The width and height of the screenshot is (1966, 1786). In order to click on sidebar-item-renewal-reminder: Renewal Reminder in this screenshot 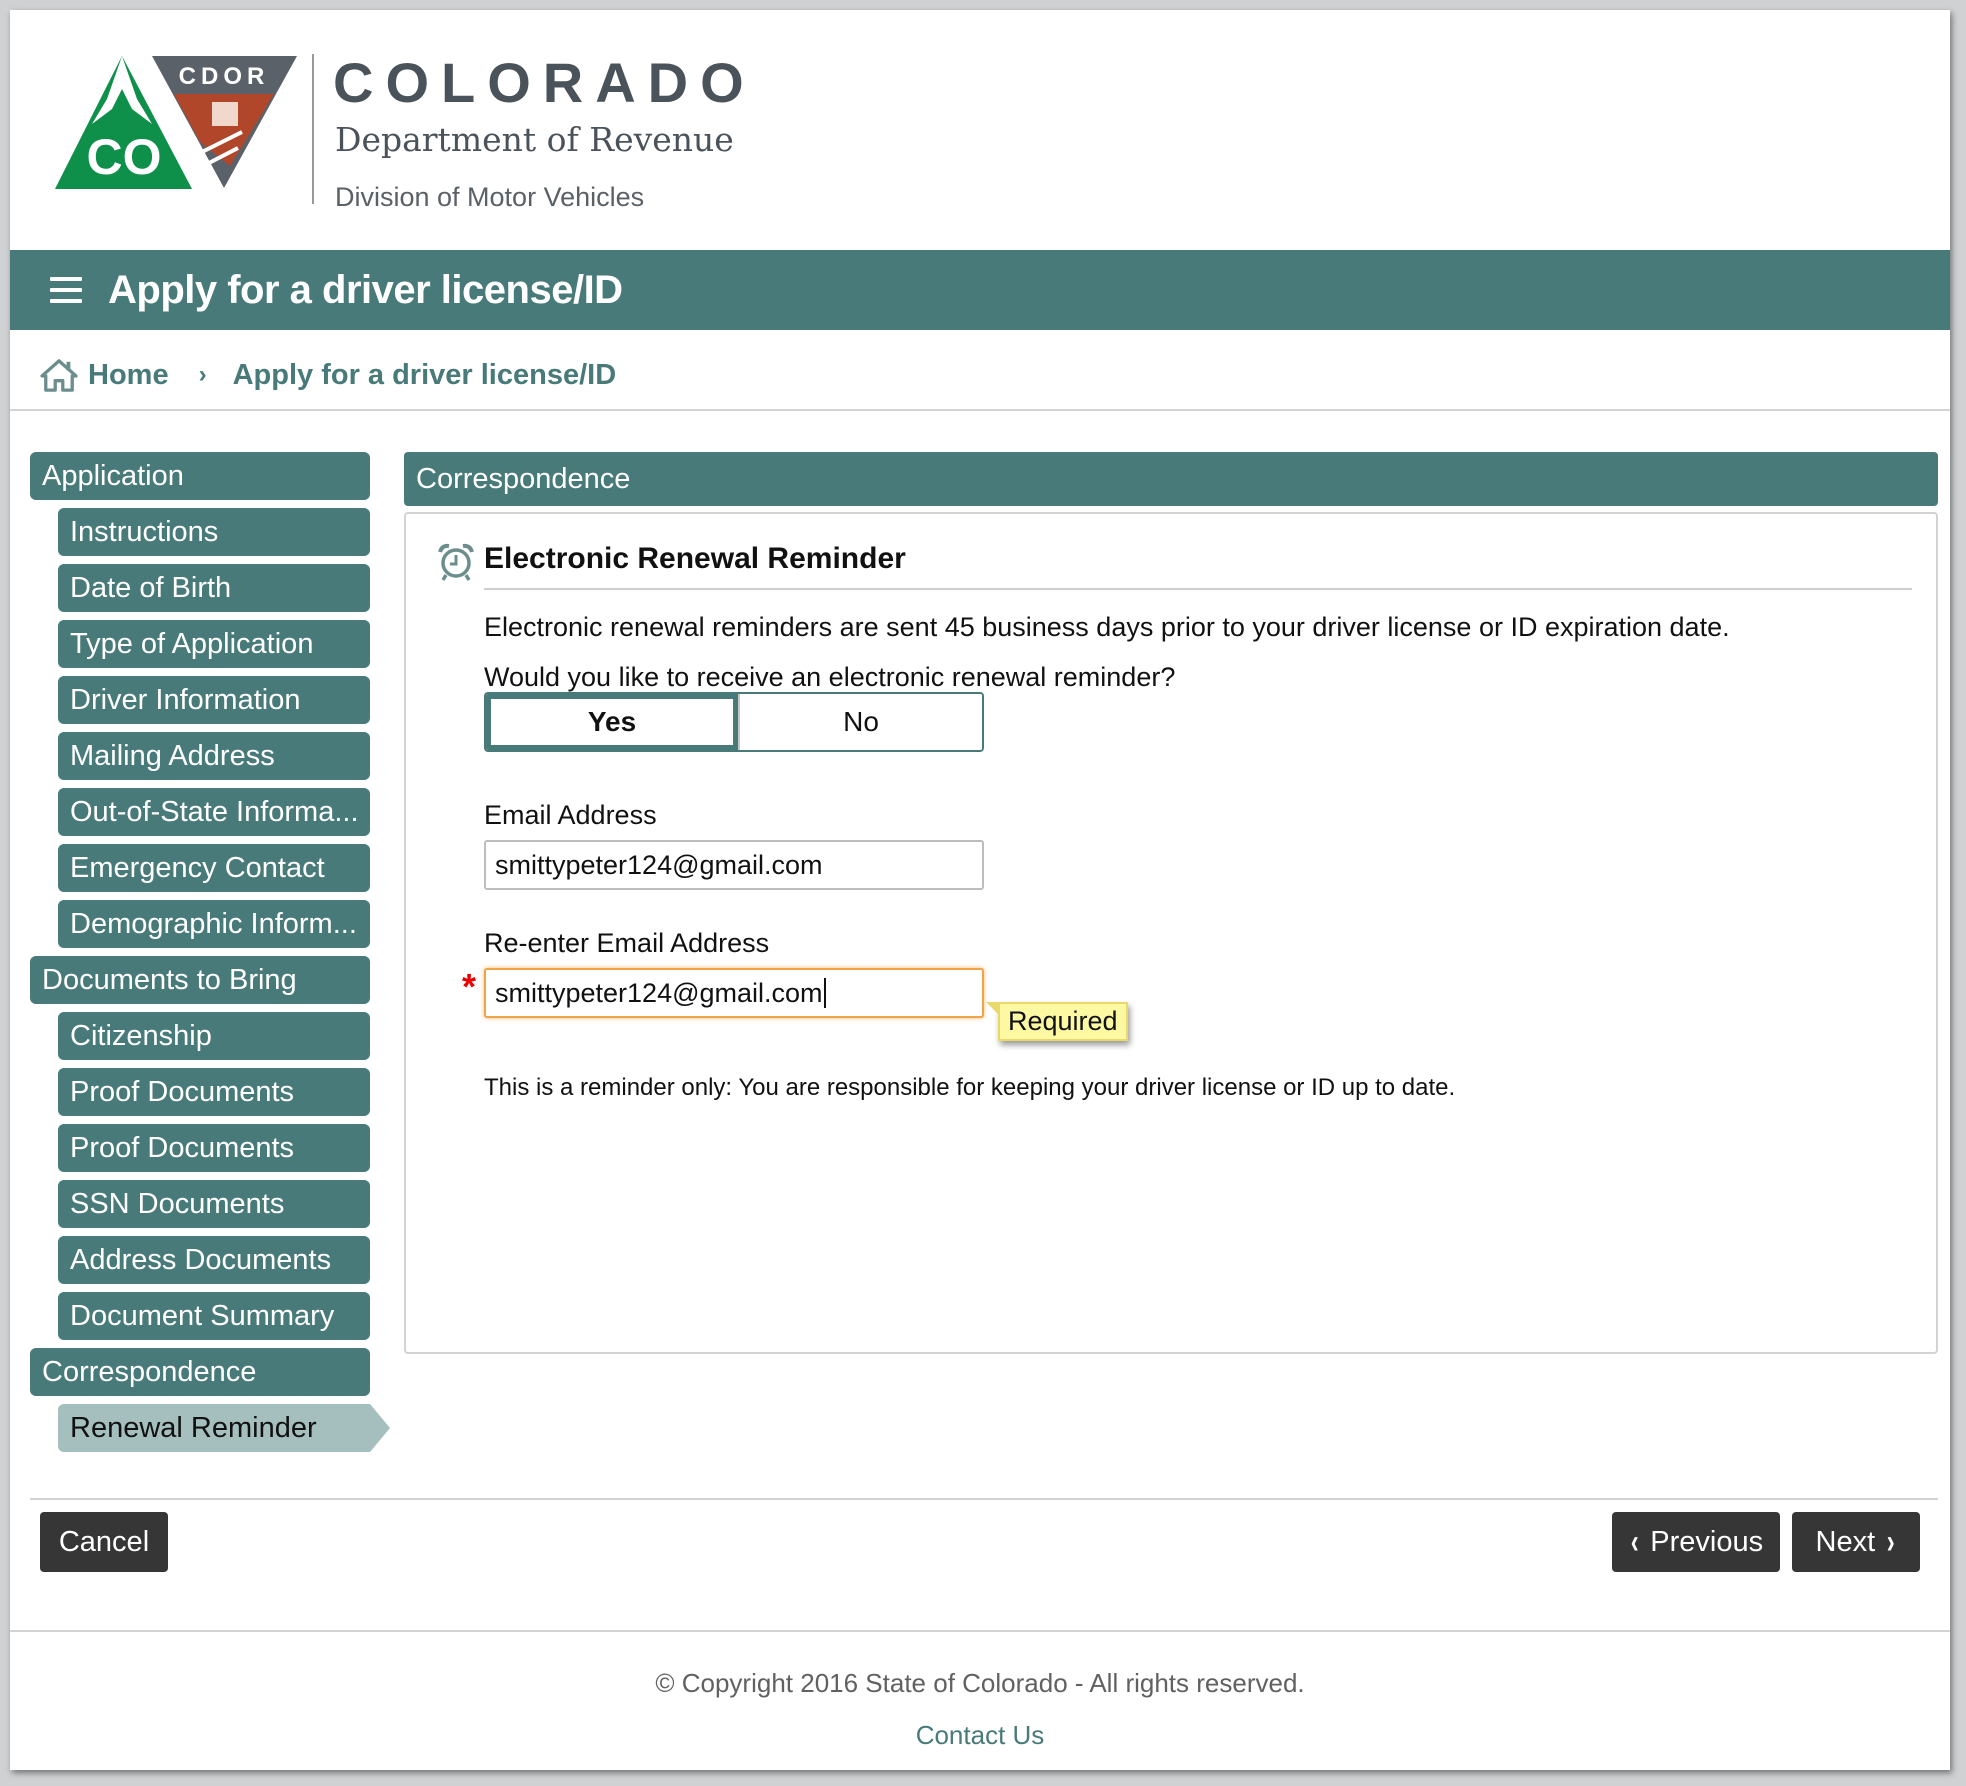, I will do `click(224, 1428)`.